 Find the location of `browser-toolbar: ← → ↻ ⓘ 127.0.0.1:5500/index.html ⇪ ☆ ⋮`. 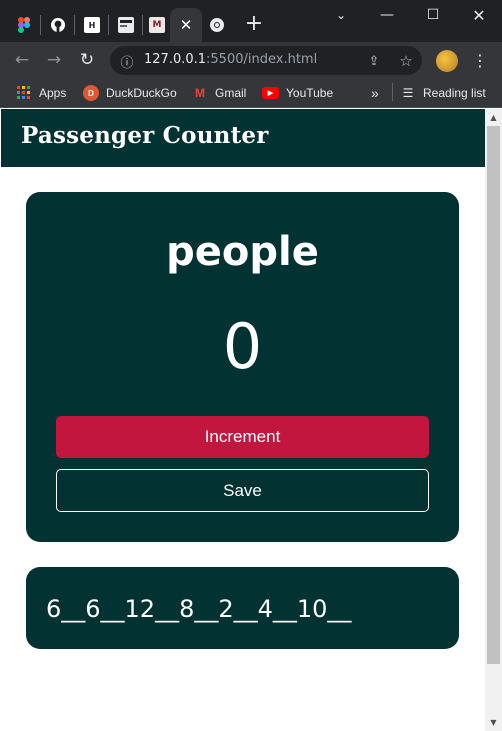

browser-toolbar: ← → ↻ ⓘ 127.0.0.1:5500/index.html ⇪ ☆ ⋮ is located at coordinates (251, 60).